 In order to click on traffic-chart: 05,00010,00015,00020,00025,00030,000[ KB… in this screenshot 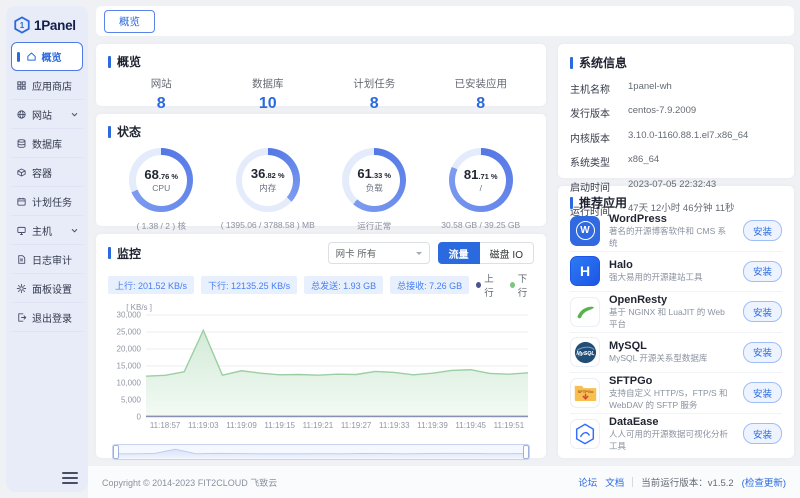, I will do `click(323, 366)`.